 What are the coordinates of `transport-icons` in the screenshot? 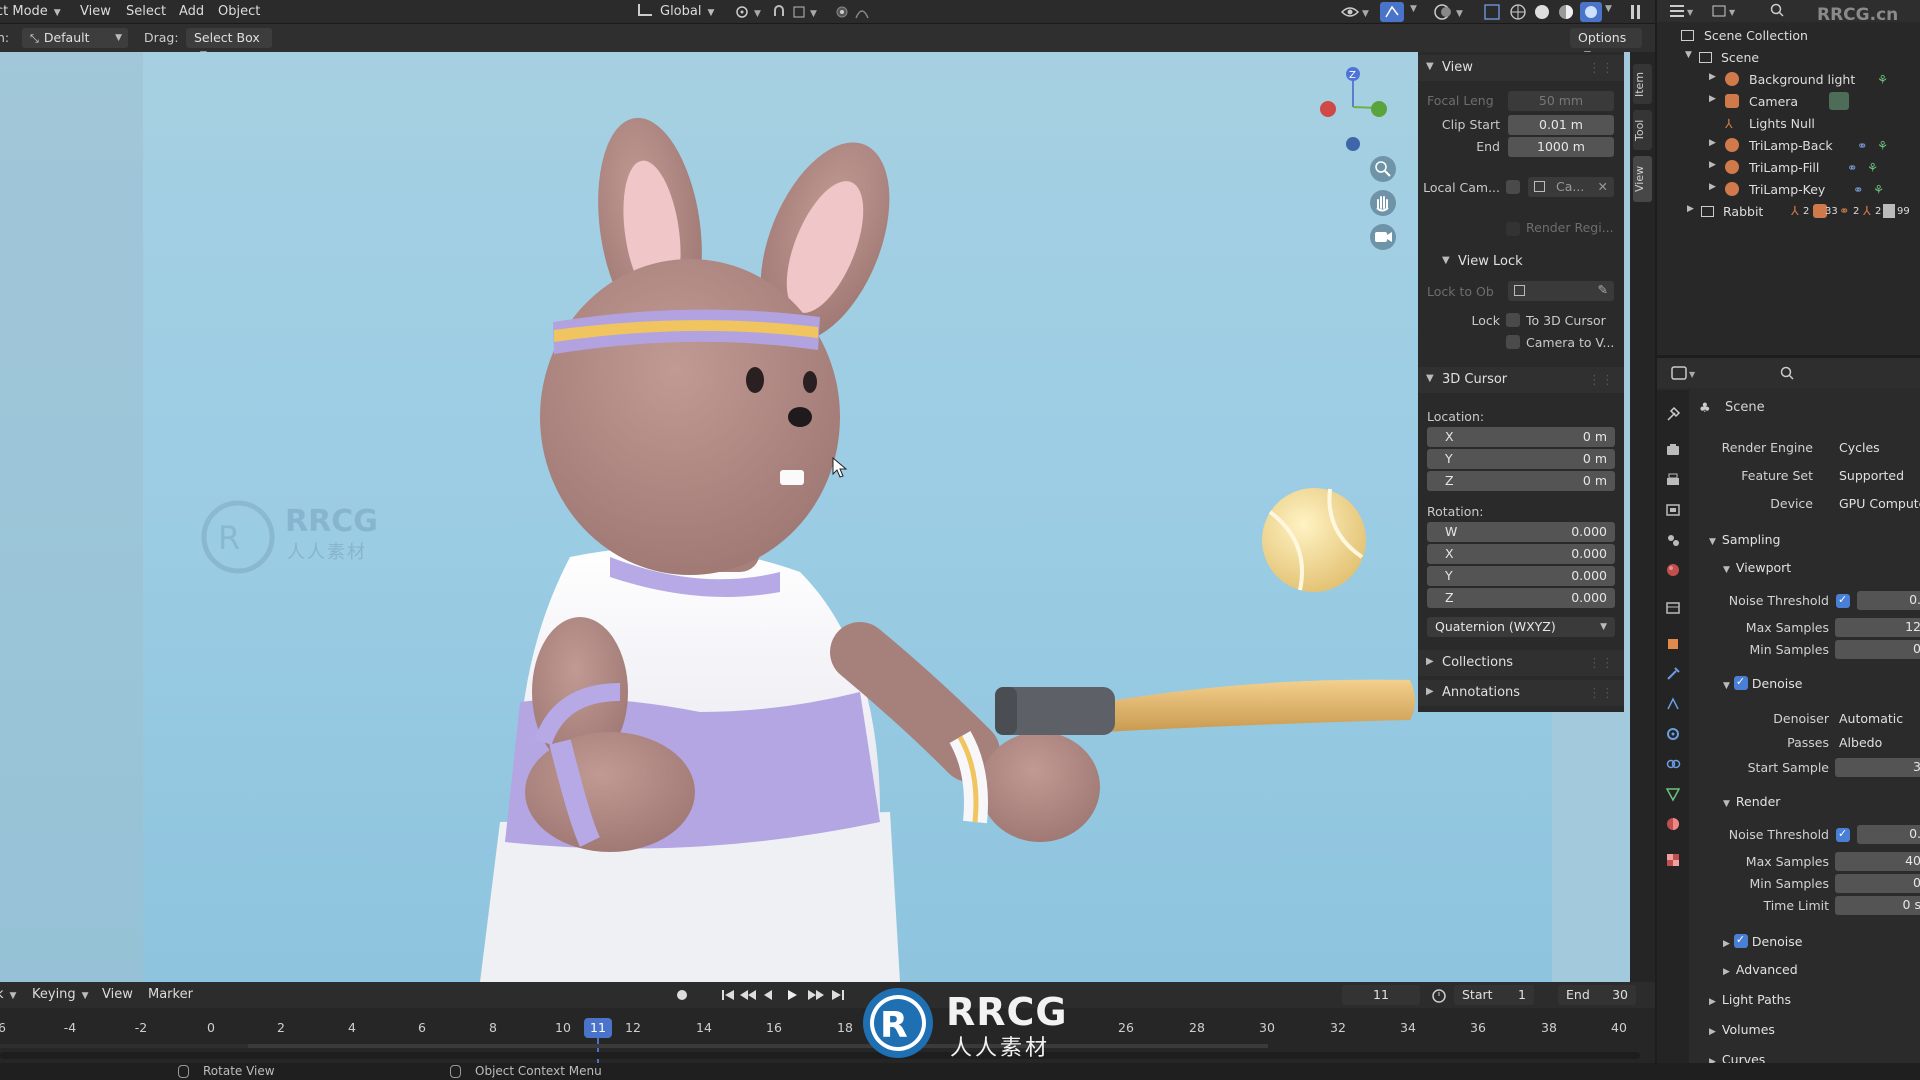 It's located at (785, 995).